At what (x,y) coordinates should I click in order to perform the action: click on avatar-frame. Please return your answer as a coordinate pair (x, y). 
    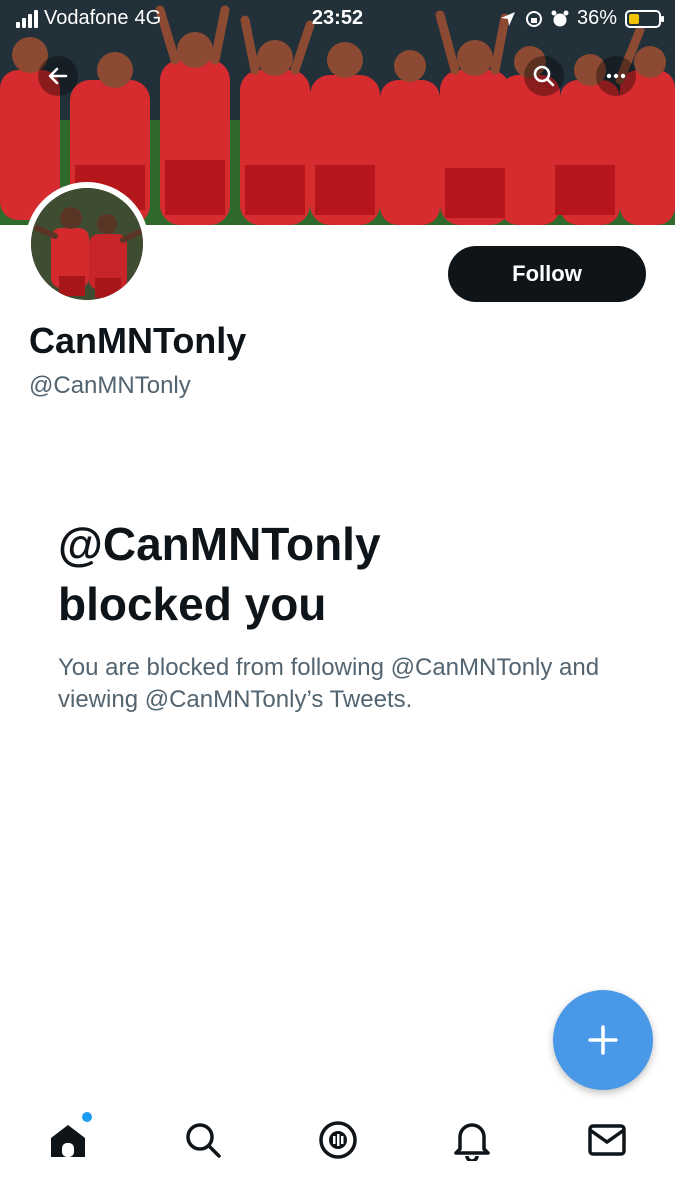
    Looking at the image, I should click on (87, 244).